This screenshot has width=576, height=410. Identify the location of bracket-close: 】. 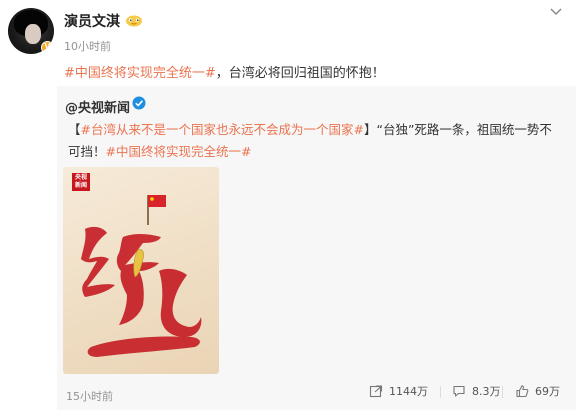
(370, 129).